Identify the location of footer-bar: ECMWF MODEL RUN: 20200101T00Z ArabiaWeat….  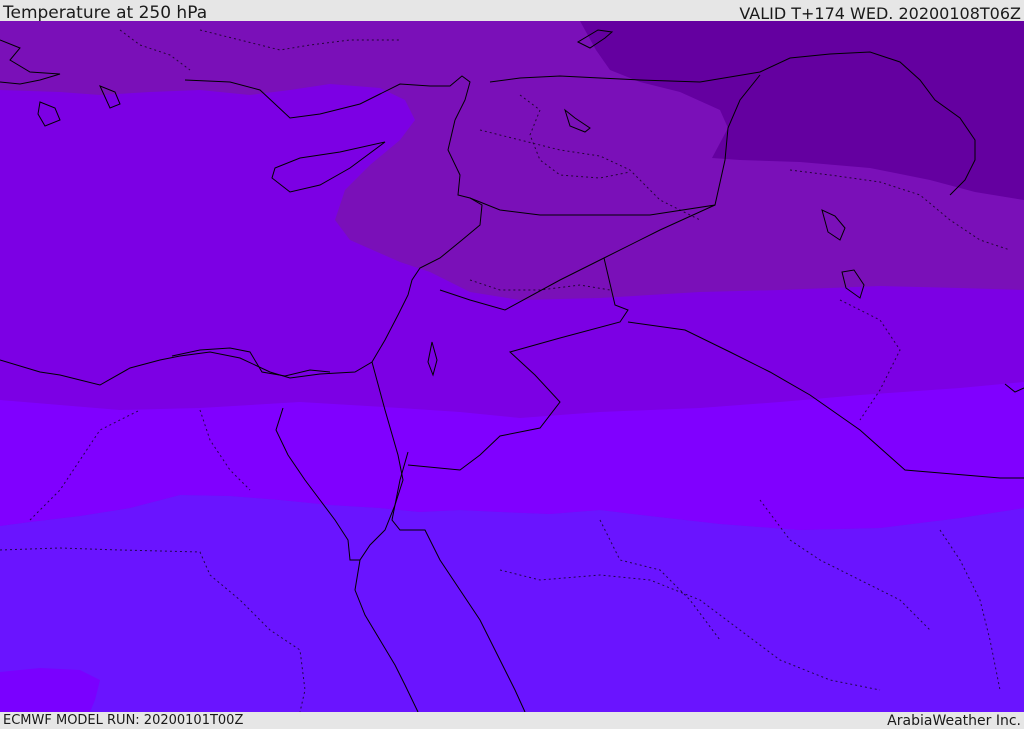
(512, 720).